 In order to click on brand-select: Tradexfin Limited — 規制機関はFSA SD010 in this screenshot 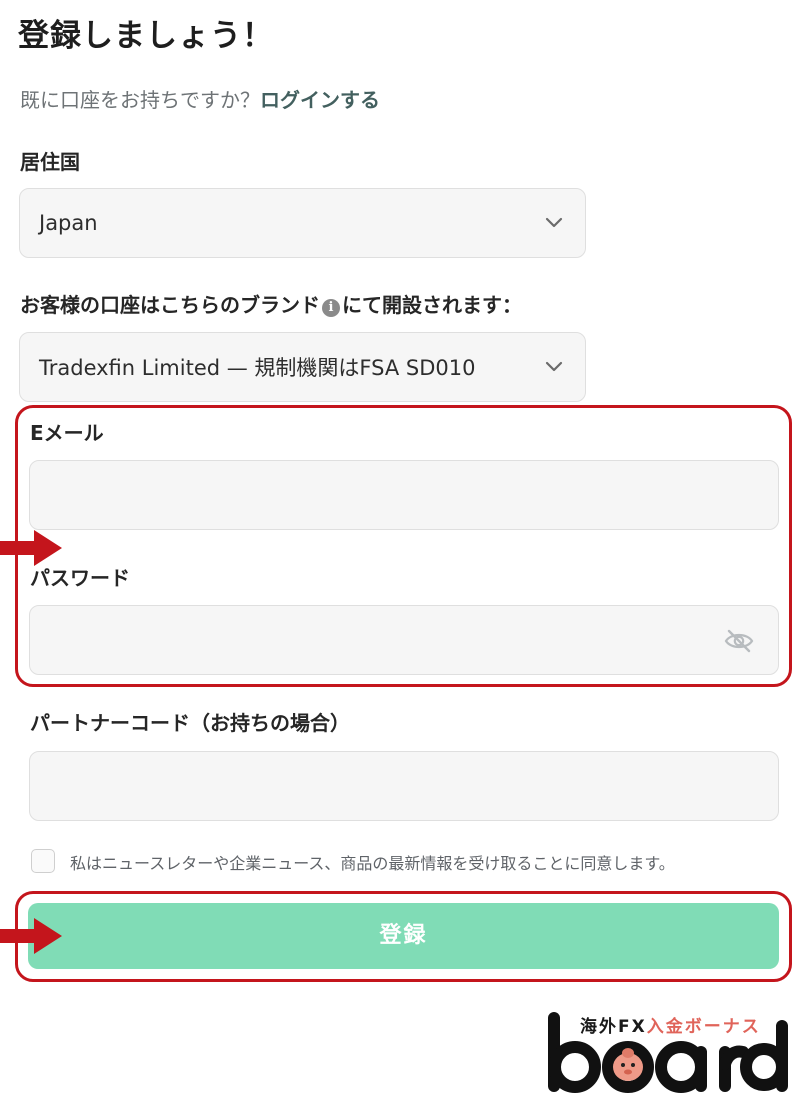, I will do `click(302, 367)`.